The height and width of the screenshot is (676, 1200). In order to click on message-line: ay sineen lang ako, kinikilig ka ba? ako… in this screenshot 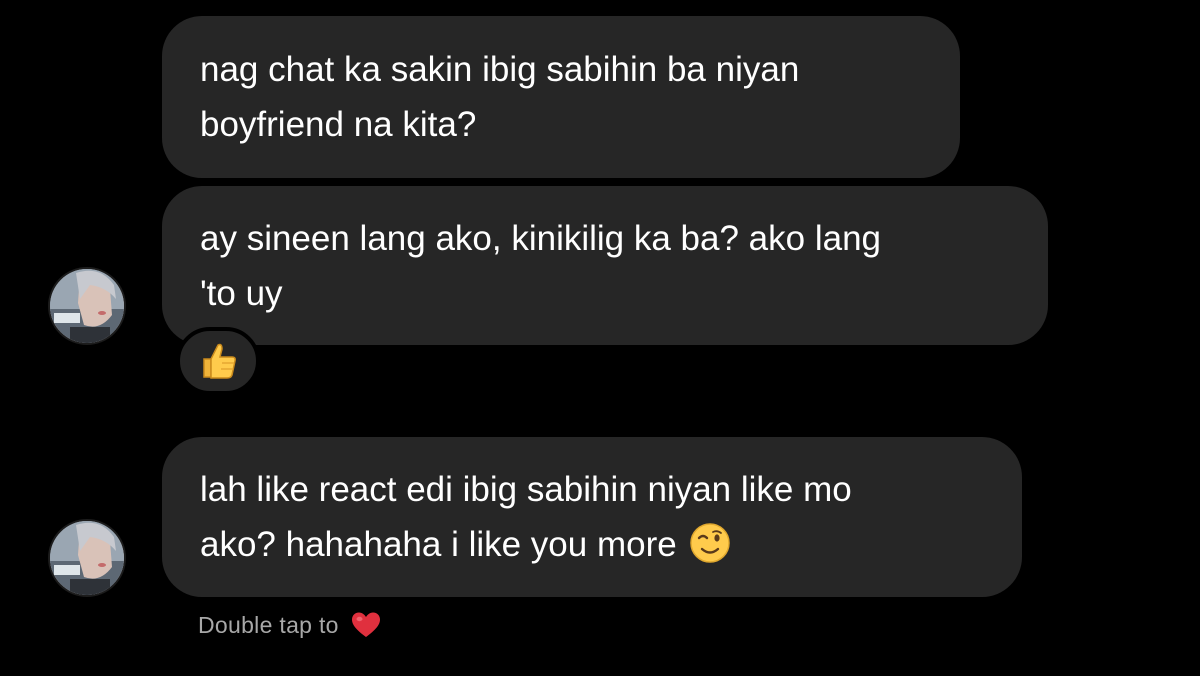, I will do `click(540, 238)`.